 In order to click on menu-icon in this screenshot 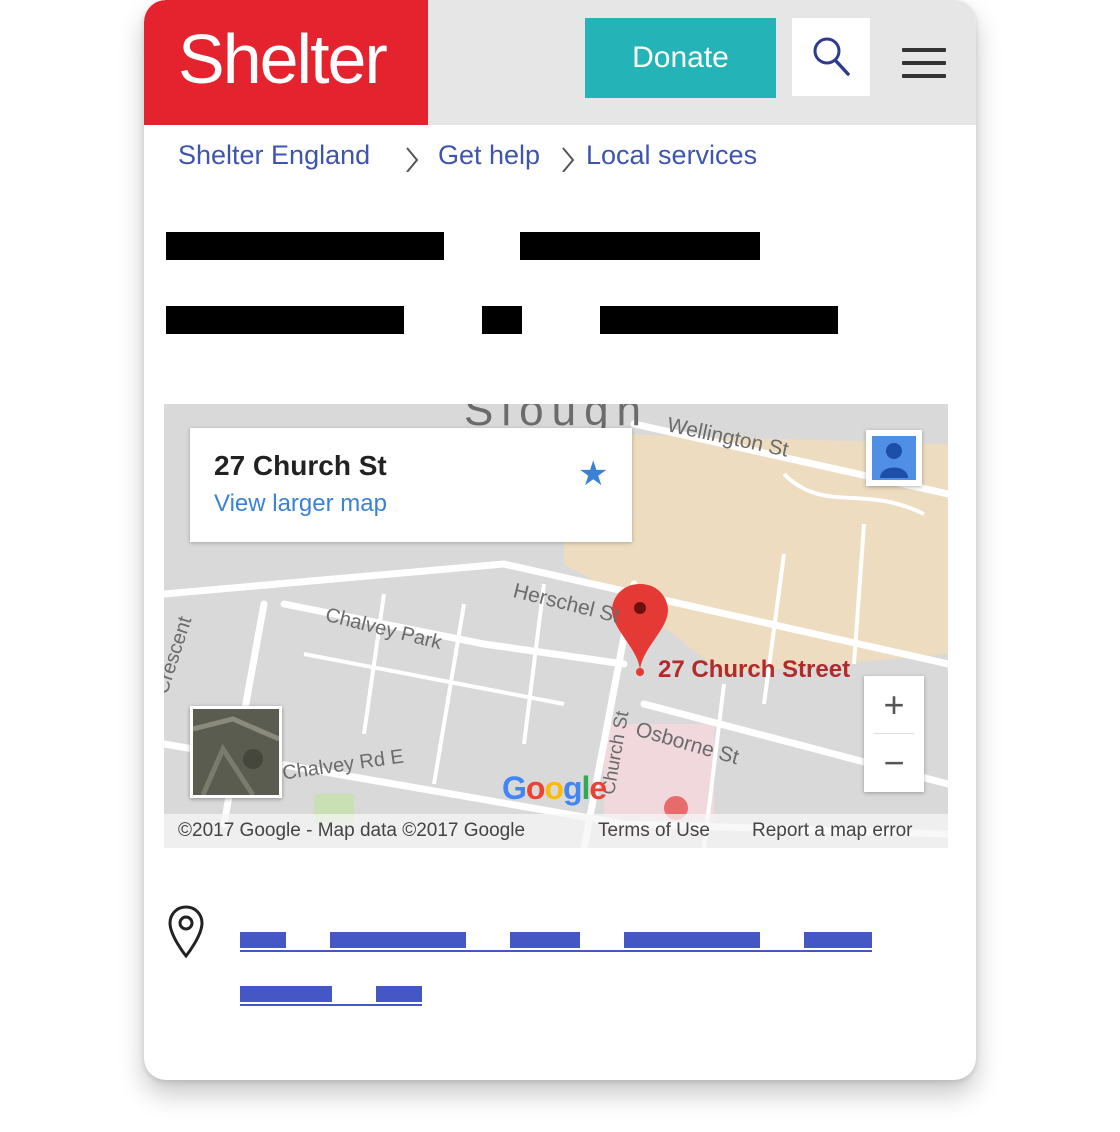, I will do `click(925, 63)`.